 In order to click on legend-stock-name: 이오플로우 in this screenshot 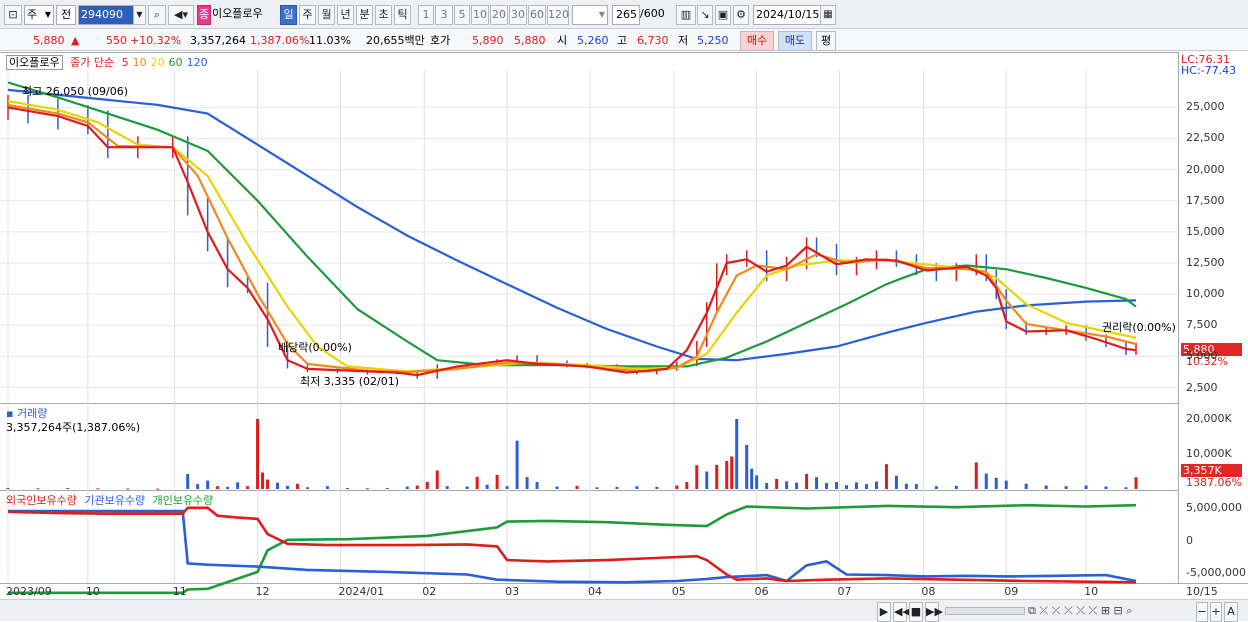, I will do `click(34, 62)`.